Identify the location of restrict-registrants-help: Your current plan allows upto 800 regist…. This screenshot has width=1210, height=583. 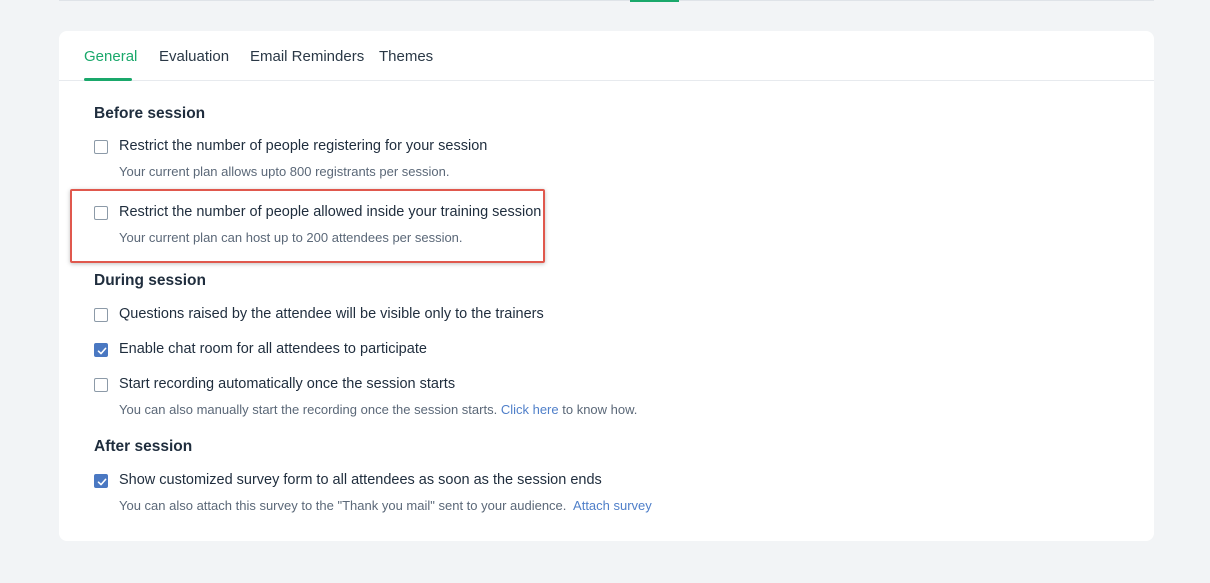
(284, 171).